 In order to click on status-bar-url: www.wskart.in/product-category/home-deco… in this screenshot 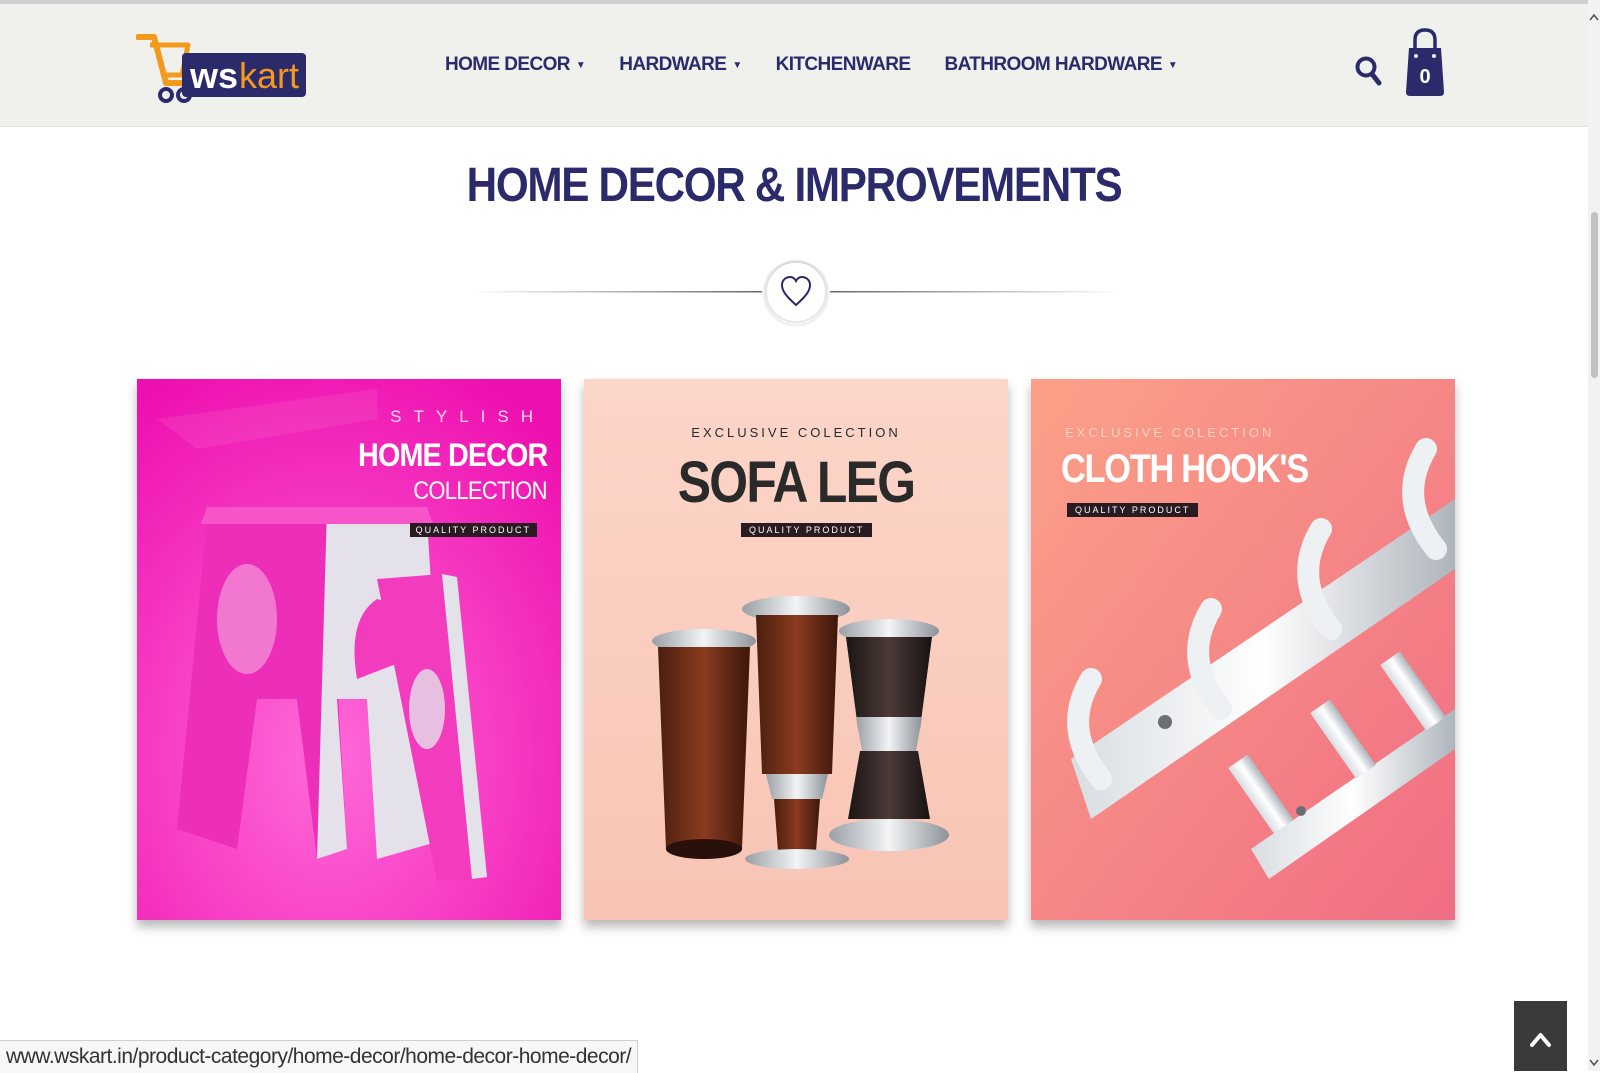, I will do `click(319, 1056)`.